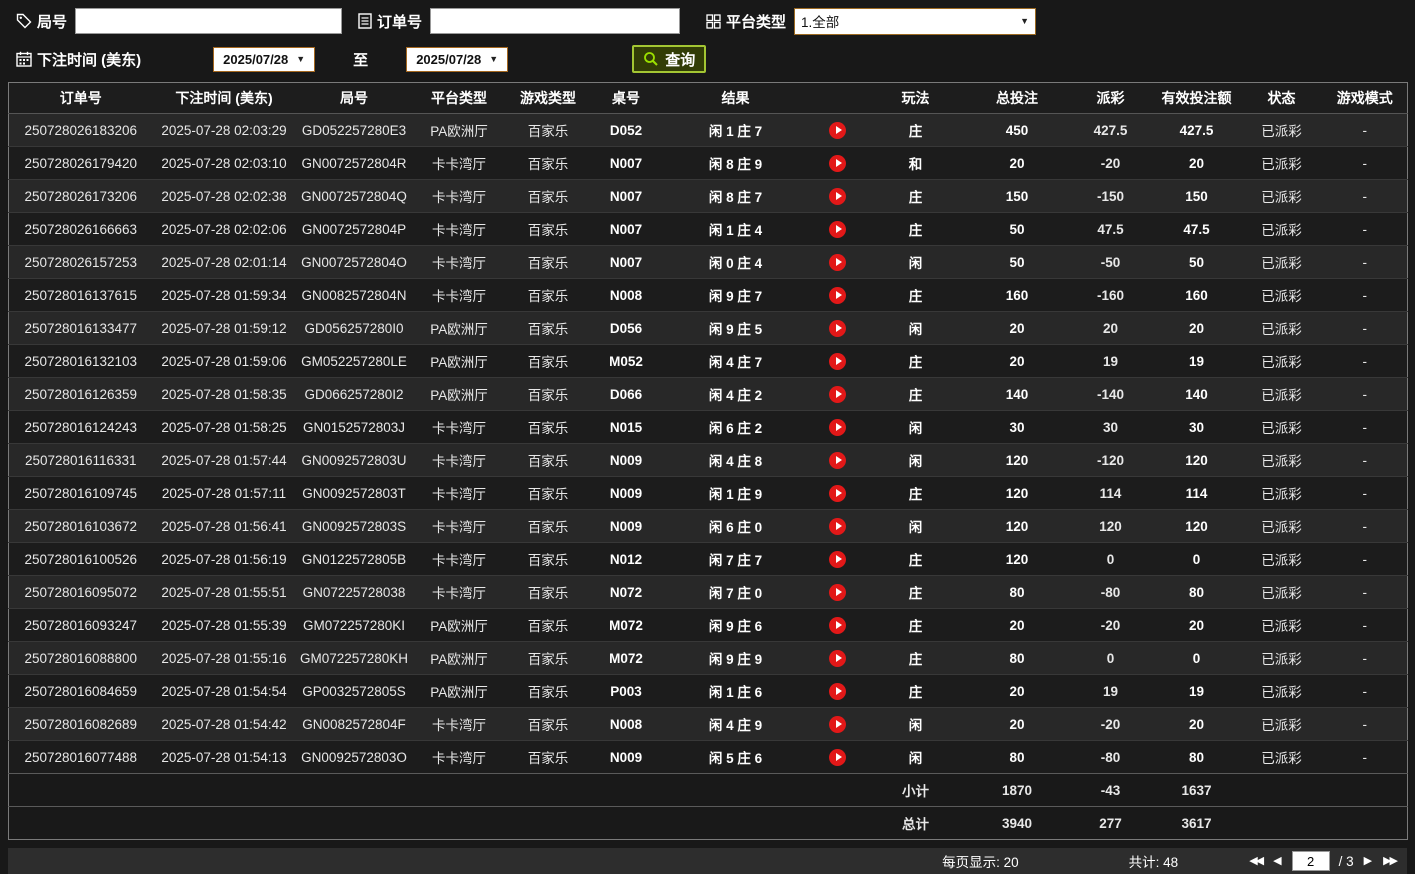 The height and width of the screenshot is (874, 1415). Describe the element at coordinates (80, 592) in the screenshot. I see `order-id-cell: 250728016095072` at that location.